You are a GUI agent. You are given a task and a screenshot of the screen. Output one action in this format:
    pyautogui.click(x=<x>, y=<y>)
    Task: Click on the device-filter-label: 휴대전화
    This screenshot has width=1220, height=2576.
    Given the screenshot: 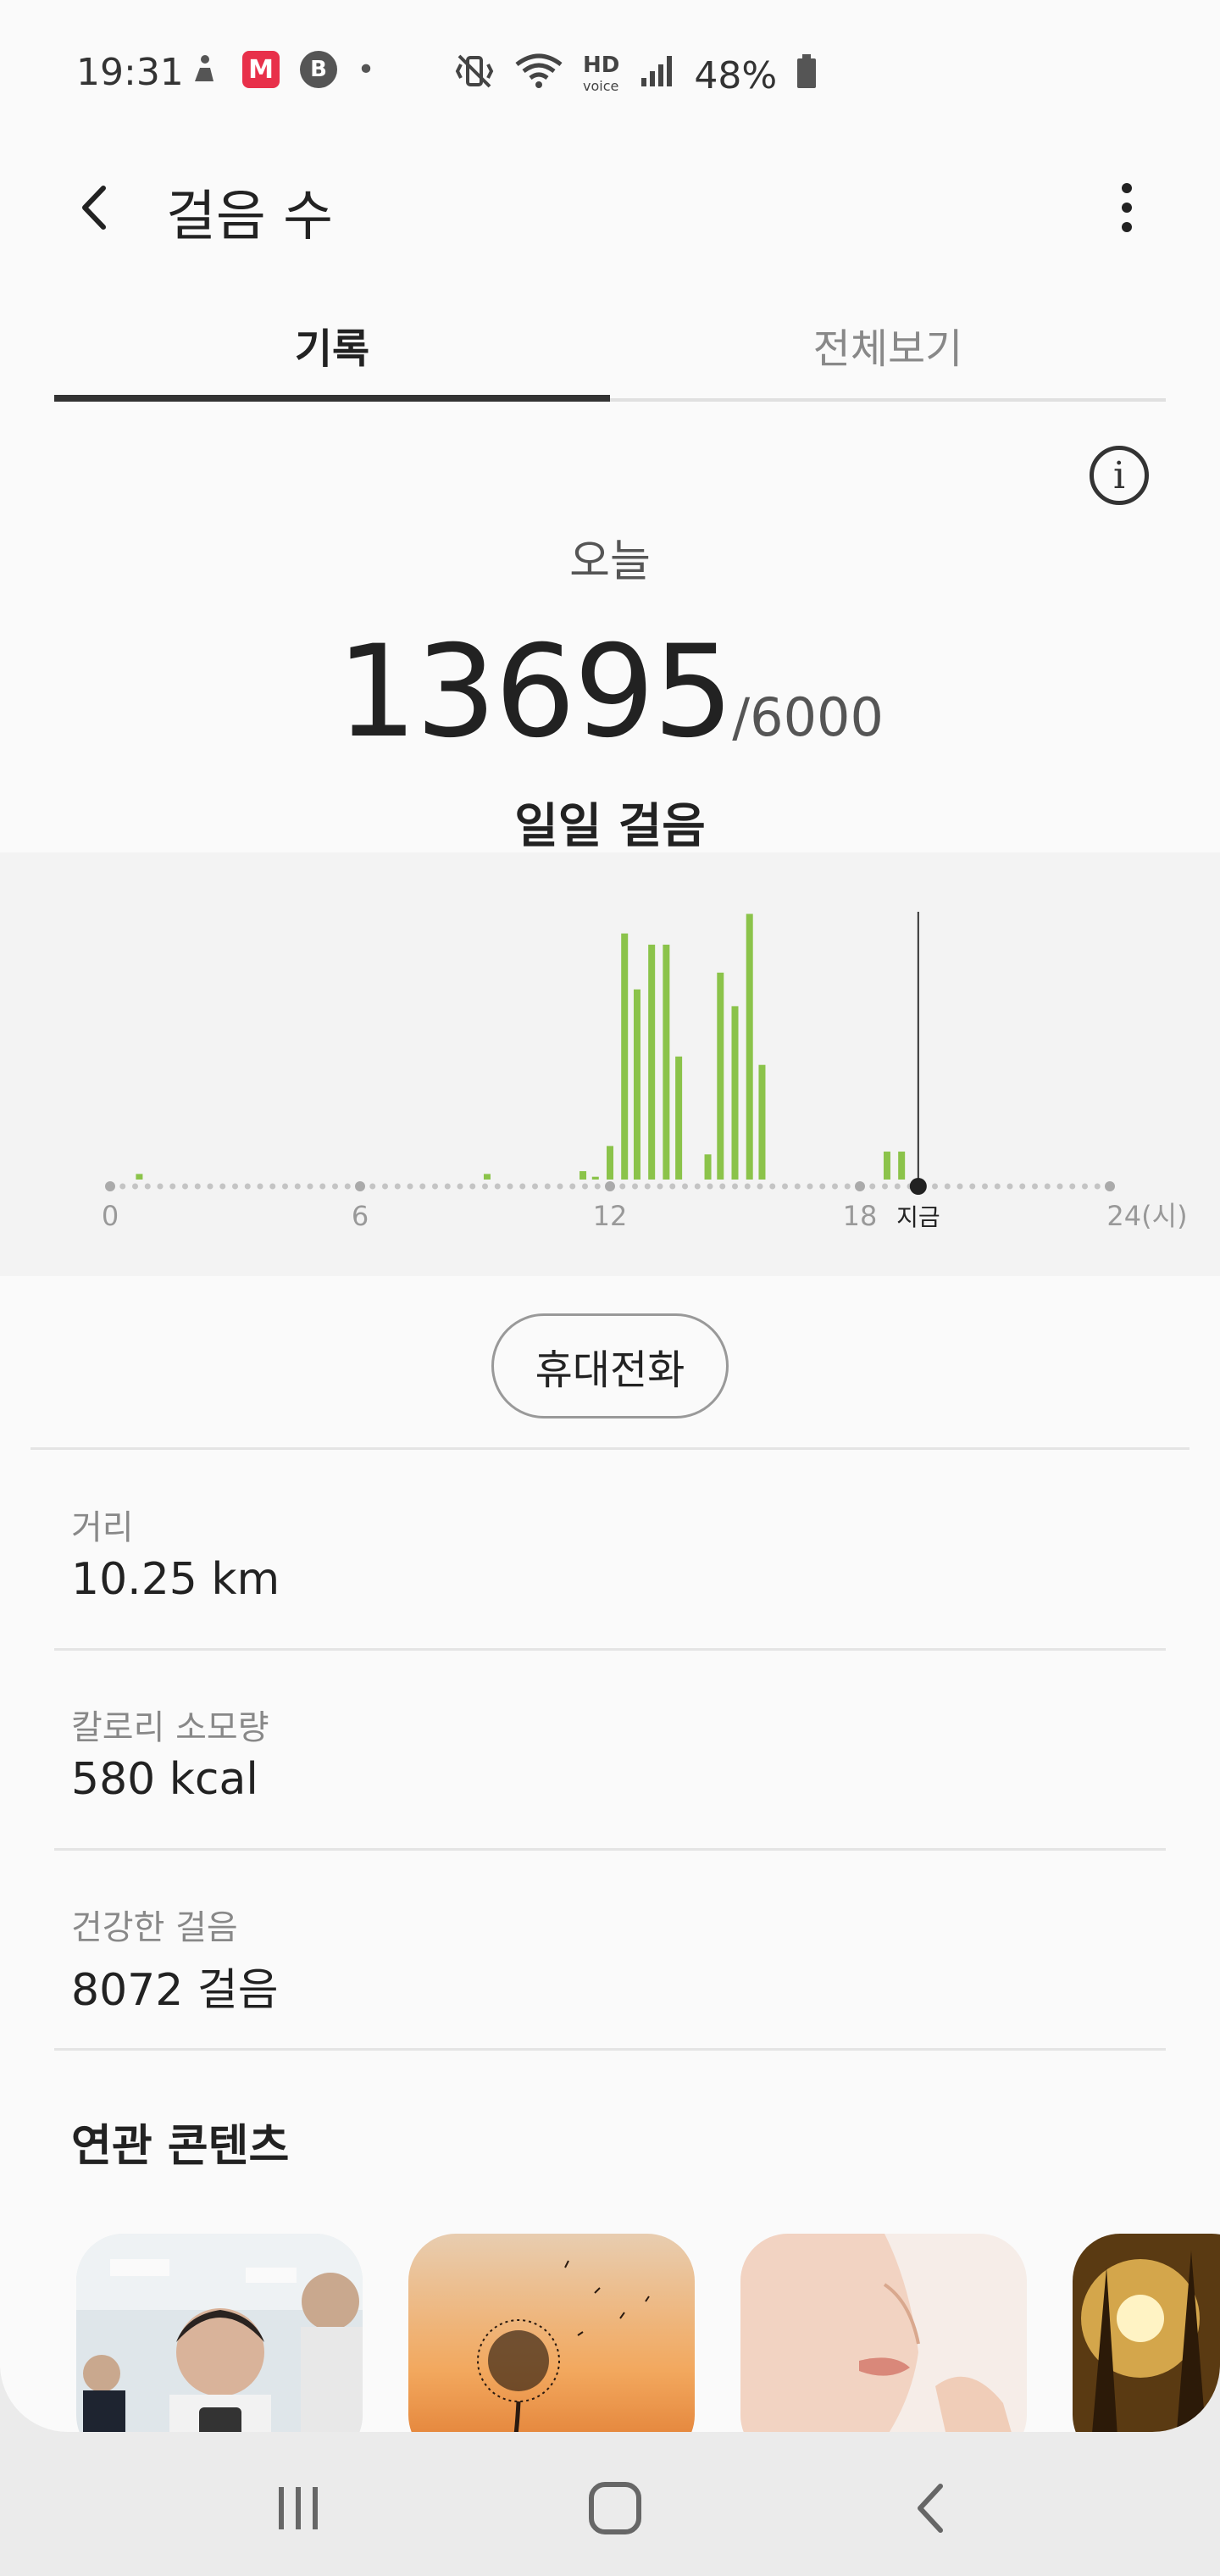 What is the action you would take?
    pyautogui.click(x=610, y=1370)
    